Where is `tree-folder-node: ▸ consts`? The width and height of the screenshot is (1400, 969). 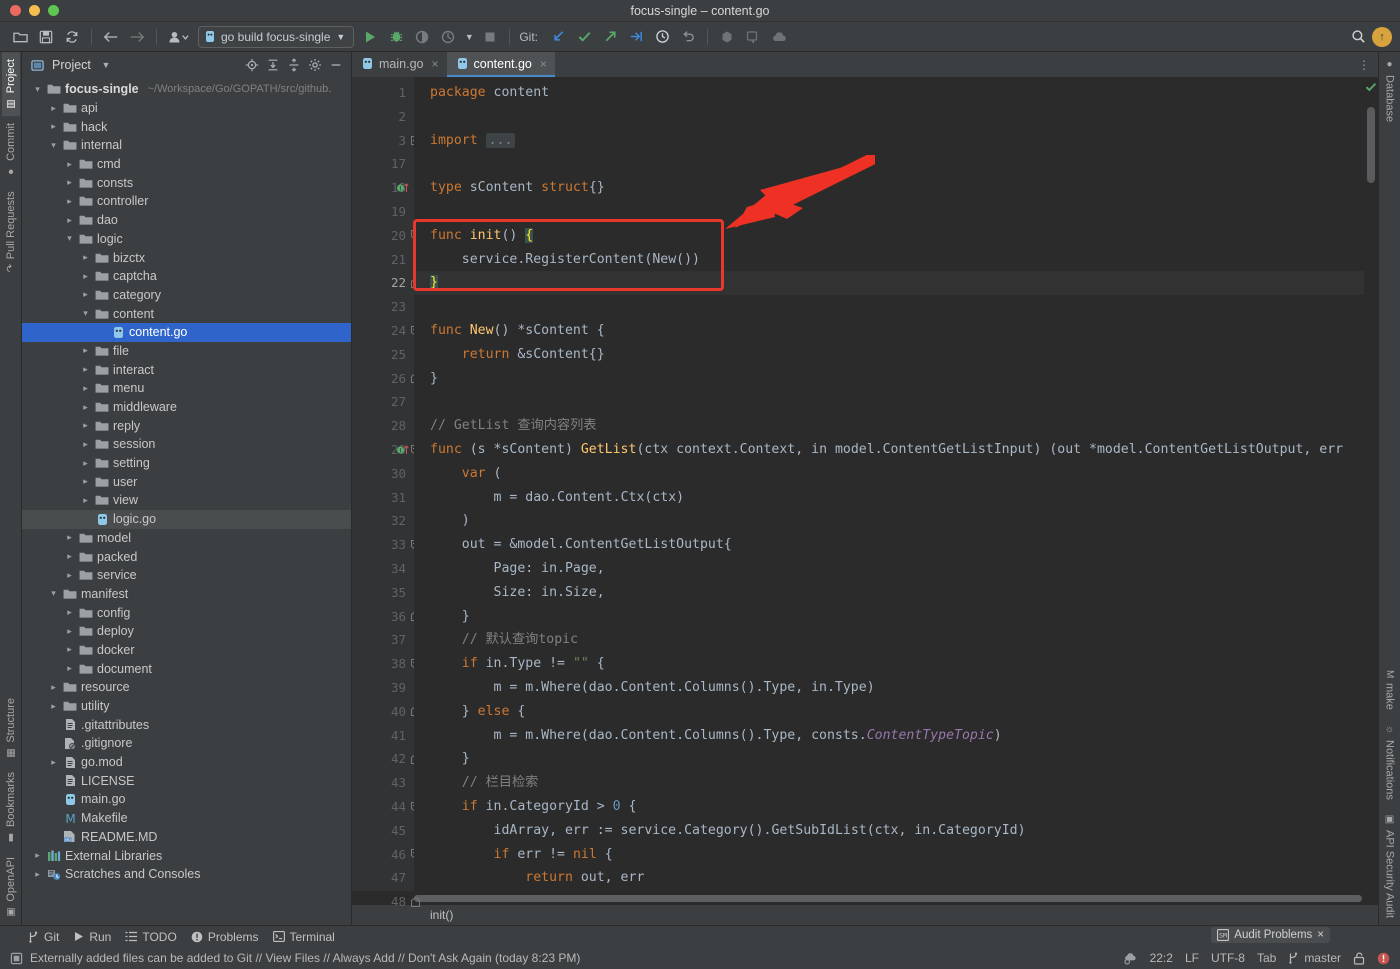
tree-folder-node: ▸ consts is located at coordinates (186, 182).